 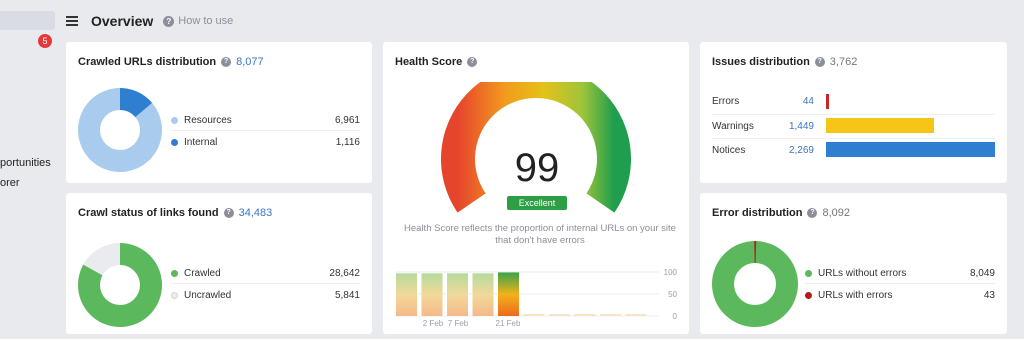 What do you see at coordinates (147, 62) in the screenshot?
I see `crawled-urls-title: Crawled URLs distribution` at bounding box center [147, 62].